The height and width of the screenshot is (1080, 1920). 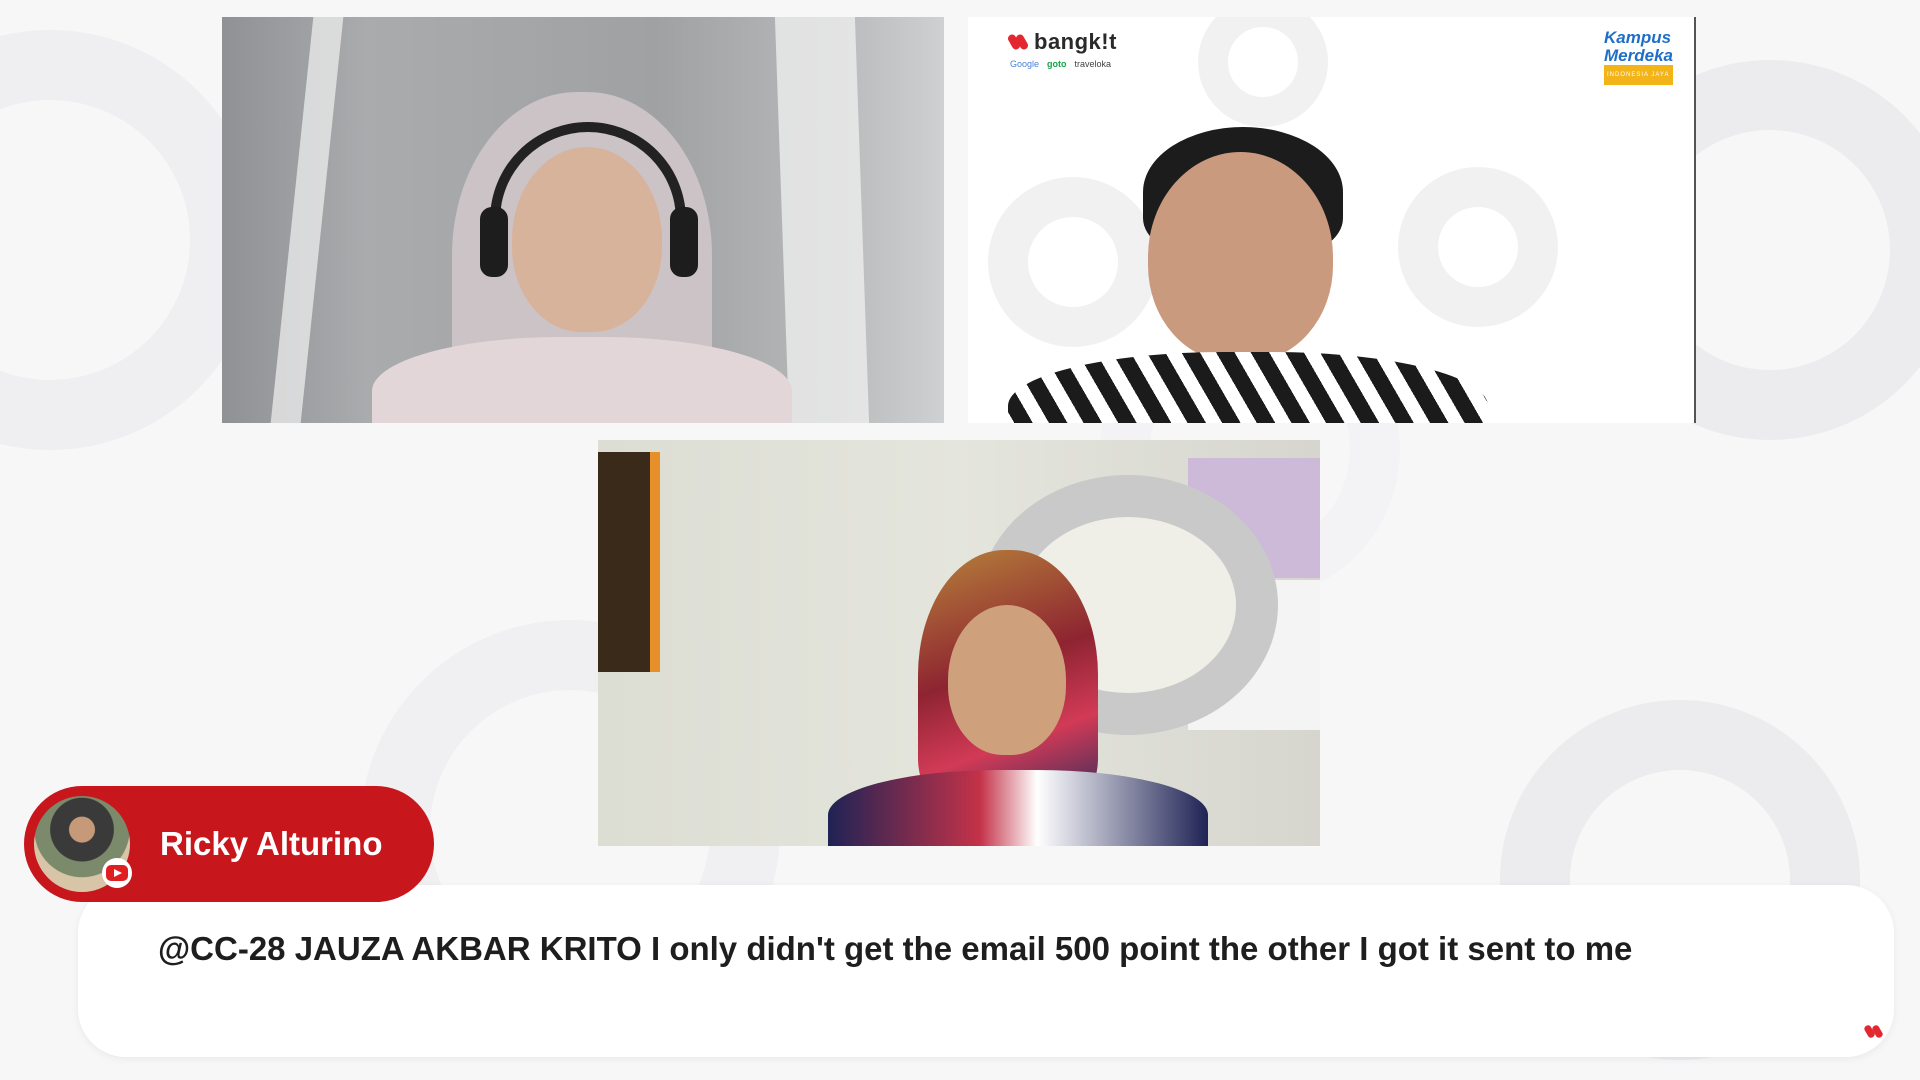 What do you see at coordinates (82, 844) in the screenshot?
I see `avatar` at bounding box center [82, 844].